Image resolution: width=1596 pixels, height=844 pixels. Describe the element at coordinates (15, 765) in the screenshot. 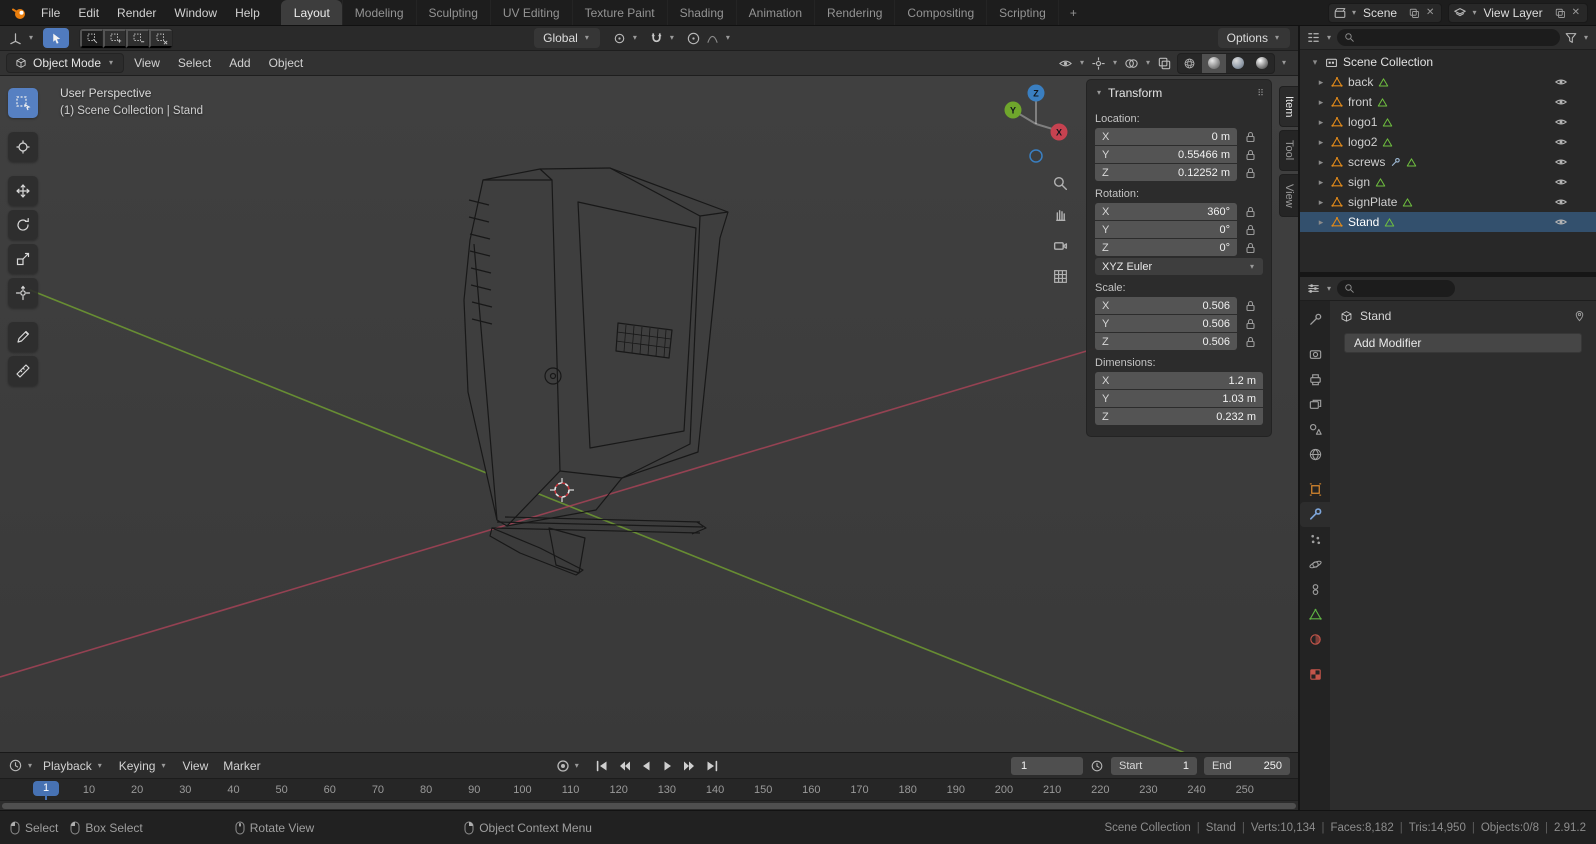

I see `editor-type-timeline-icon` at that location.